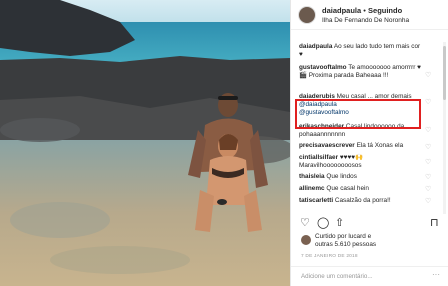 This screenshot has width=448, height=286. Describe the element at coordinates (377, 46) in the screenshot. I see `comment-text: Ao seu lado tudo tem mais cor` at that location.